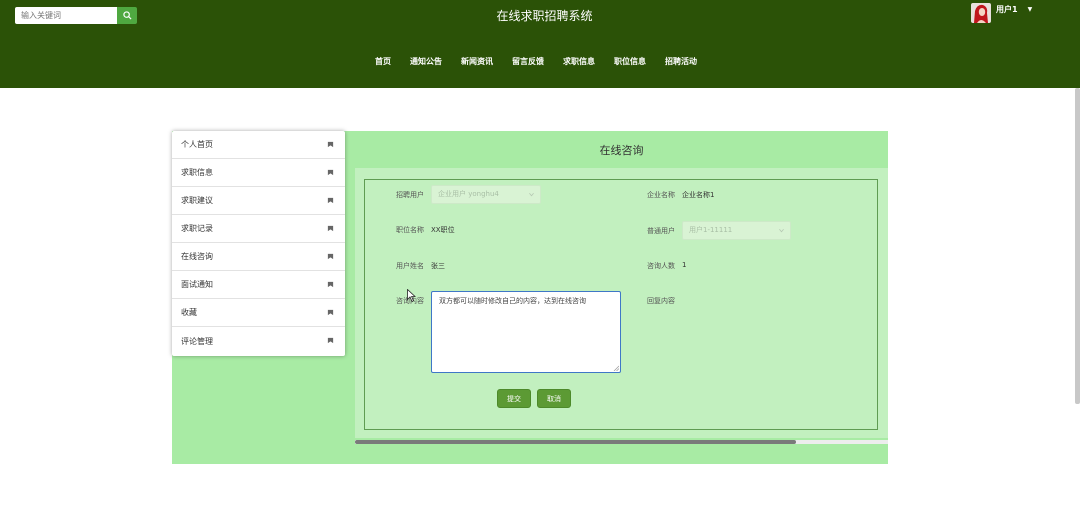  What do you see at coordinates (426, 61) in the screenshot?
I see `nav-item-notices: 通知公告` at bounding box center [426, 61].